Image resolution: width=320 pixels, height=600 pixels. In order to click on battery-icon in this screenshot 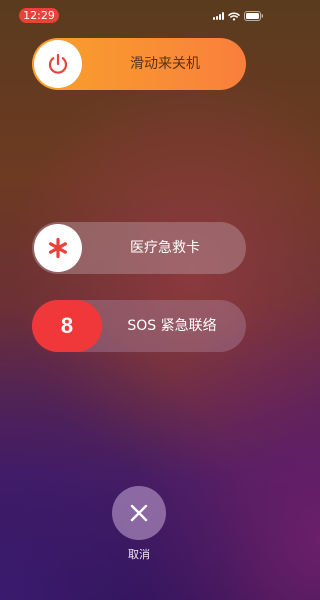, I will do `click(254, 16)`.